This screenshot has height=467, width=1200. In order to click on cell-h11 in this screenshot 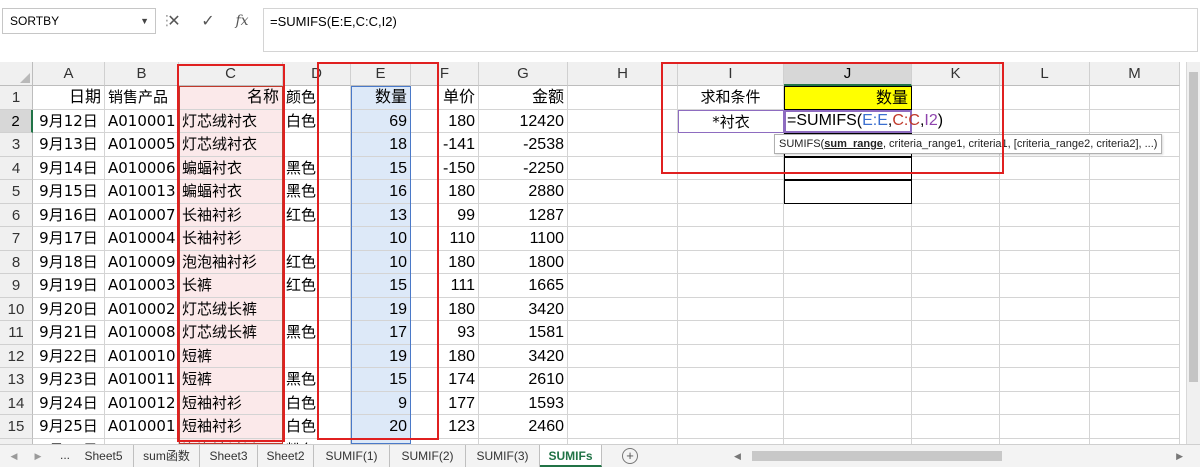, I will do `click(623, 333)`.